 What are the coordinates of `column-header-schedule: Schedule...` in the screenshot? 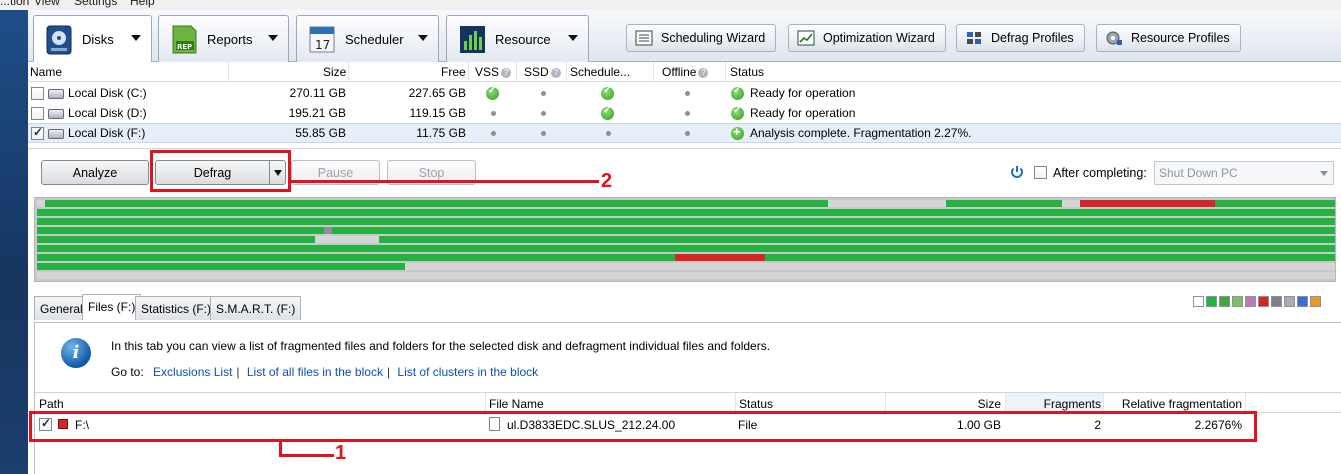 It's located at (600, 72).